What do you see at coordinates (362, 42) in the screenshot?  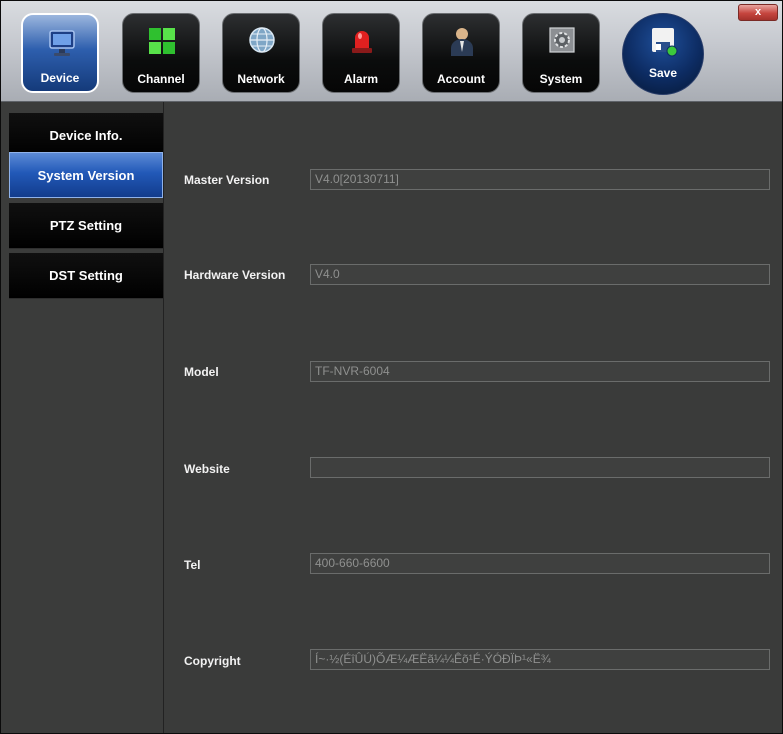 I see `siren-icon` at bounding box center [362, 42].